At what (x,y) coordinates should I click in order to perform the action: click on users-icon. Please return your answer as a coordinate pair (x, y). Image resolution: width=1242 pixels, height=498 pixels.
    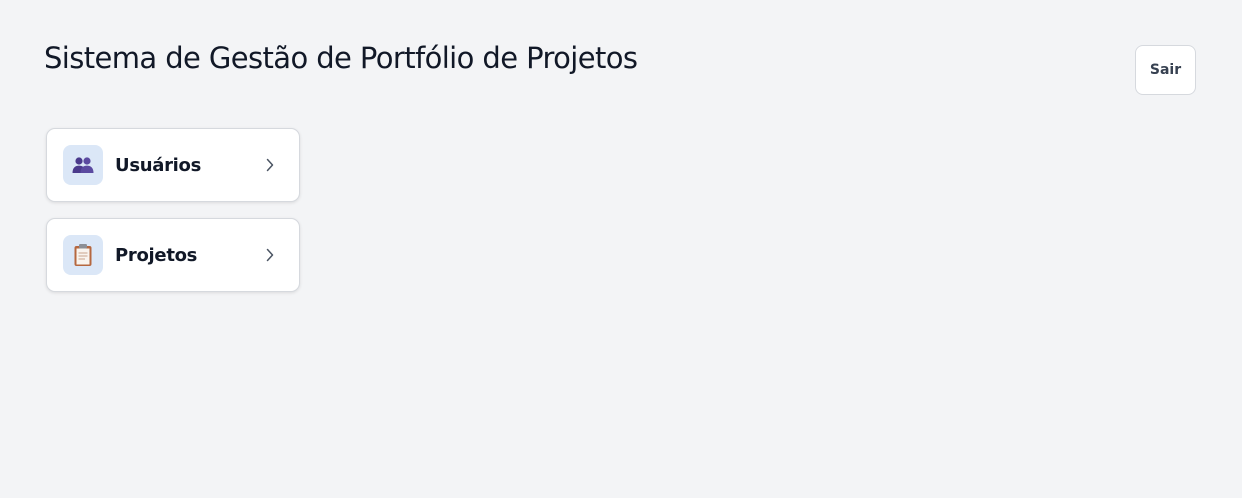
    Looking at the image, I should click on (83, 165).